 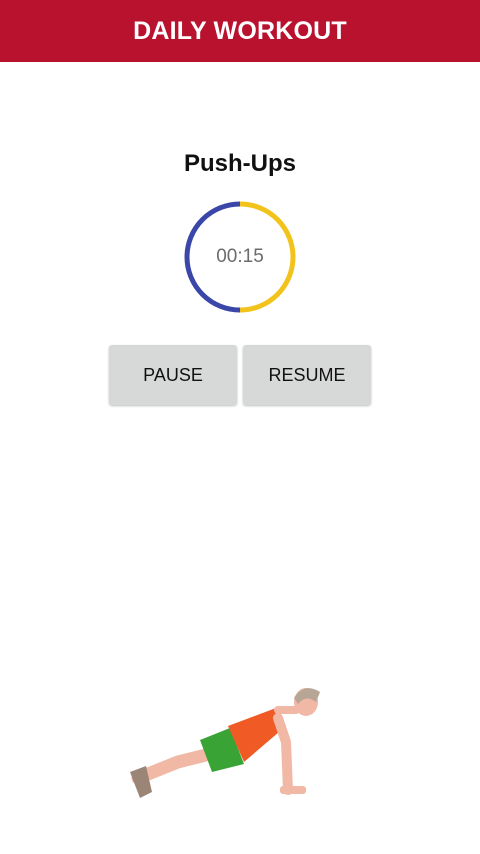 I want to click on push-up-figure-icon, so click(x=225, y=743).